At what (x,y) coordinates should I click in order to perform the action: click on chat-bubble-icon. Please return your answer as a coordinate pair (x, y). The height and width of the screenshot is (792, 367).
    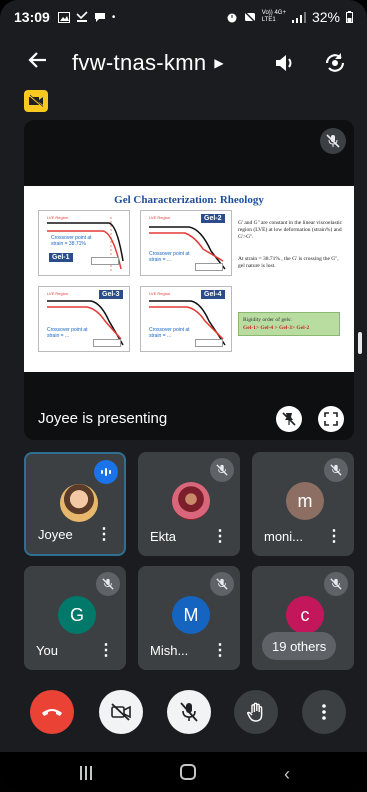
    Looking at the image, I should click on (99, 17).